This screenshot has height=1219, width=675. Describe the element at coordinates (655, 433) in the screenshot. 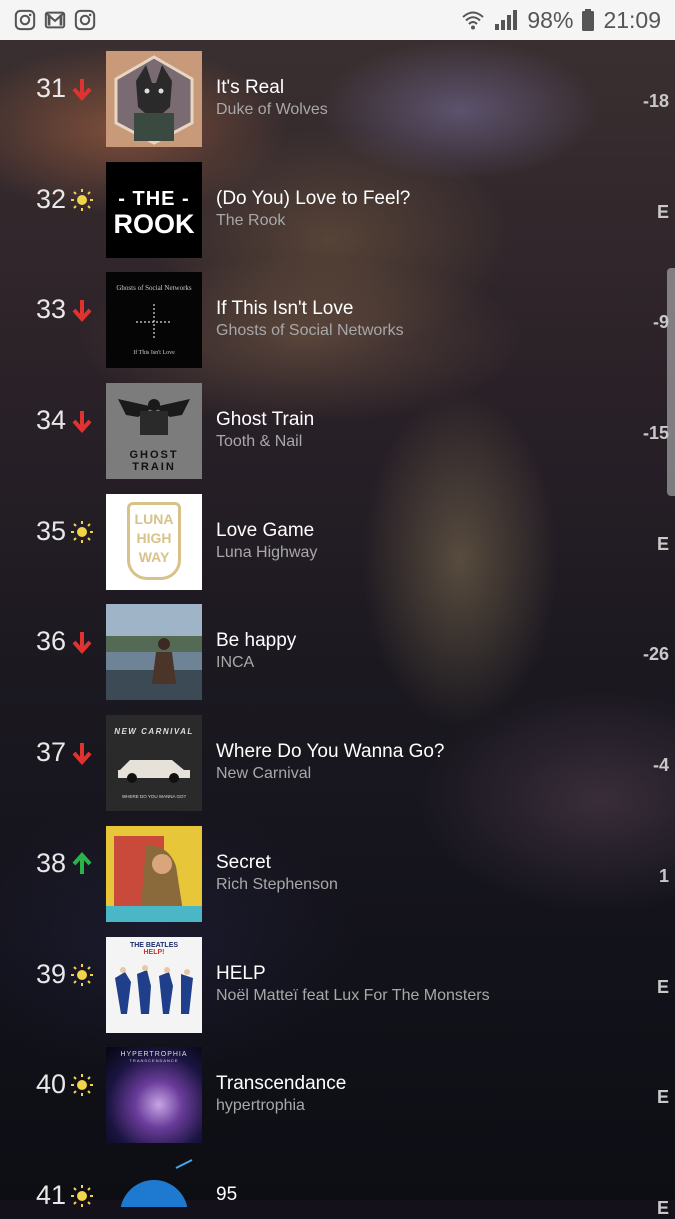

I see `position-change: -15` at that location.